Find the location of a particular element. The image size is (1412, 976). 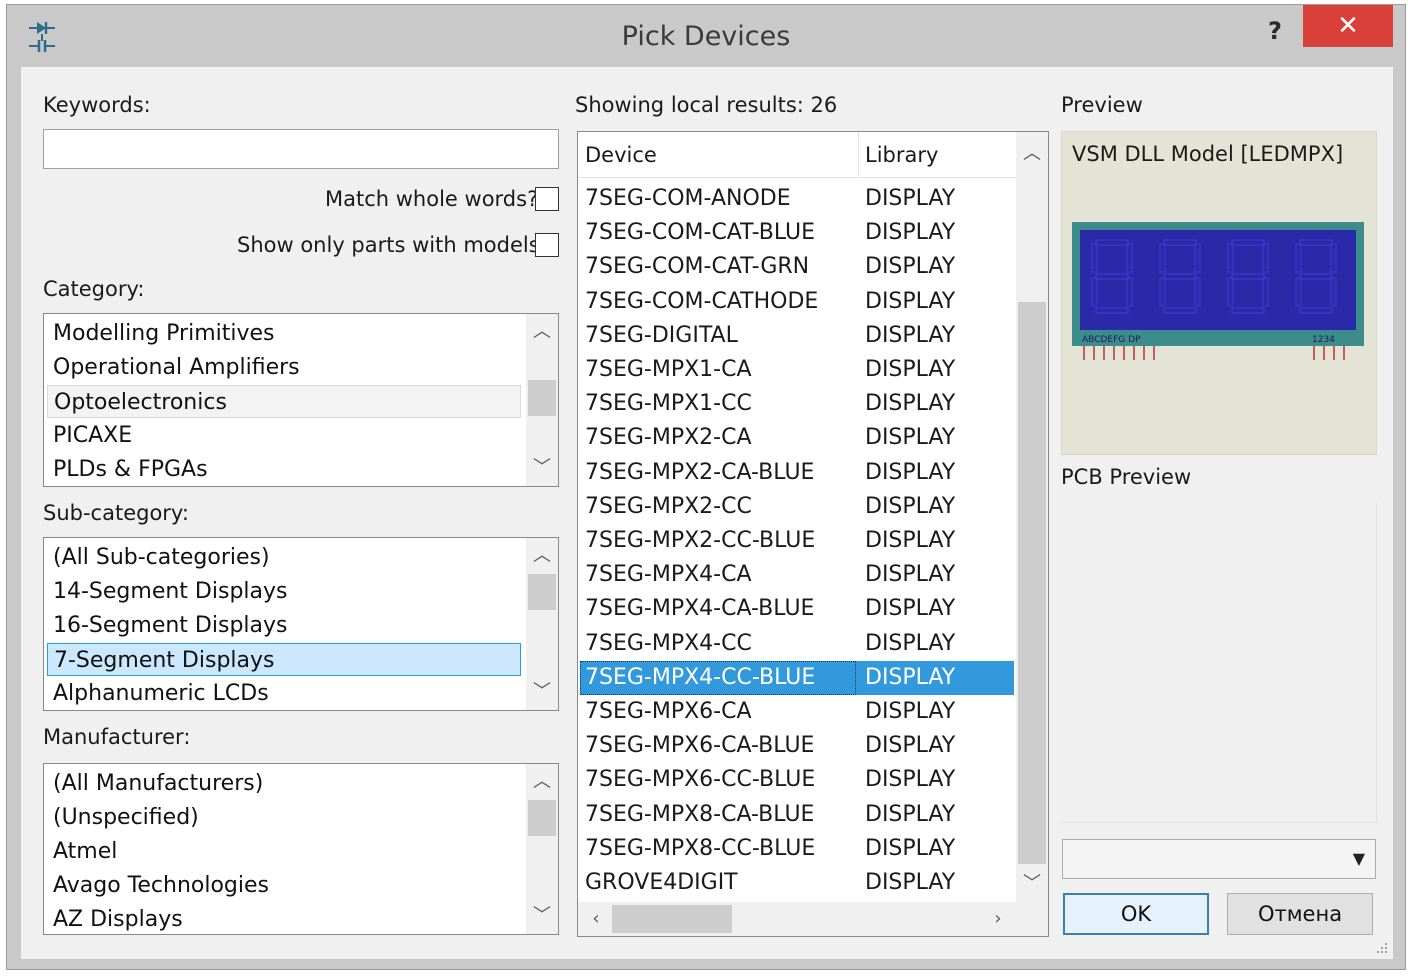

device-horizontal-scrollbar: ‹ › is located at coordinates (797, 919).